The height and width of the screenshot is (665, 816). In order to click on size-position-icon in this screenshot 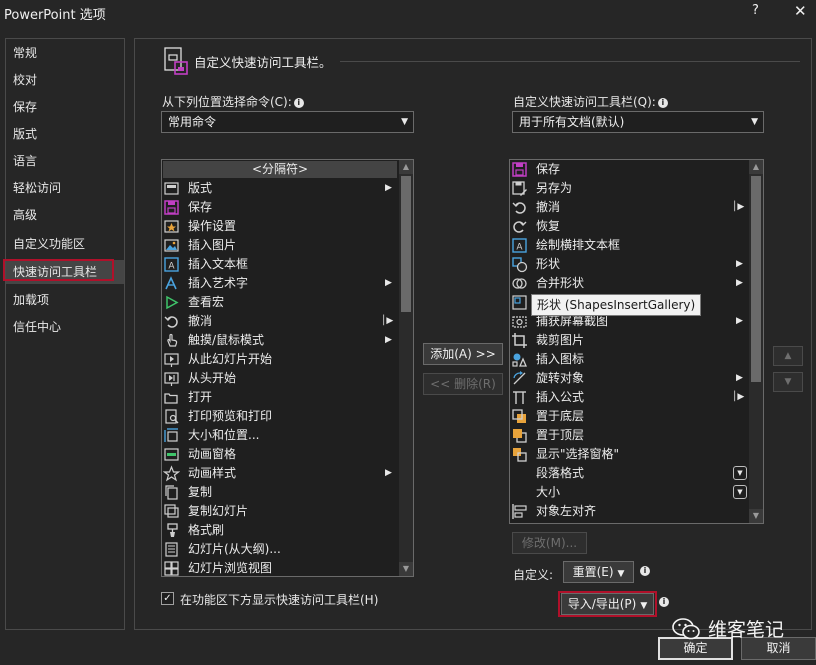, I will do `click(171, 435)`.